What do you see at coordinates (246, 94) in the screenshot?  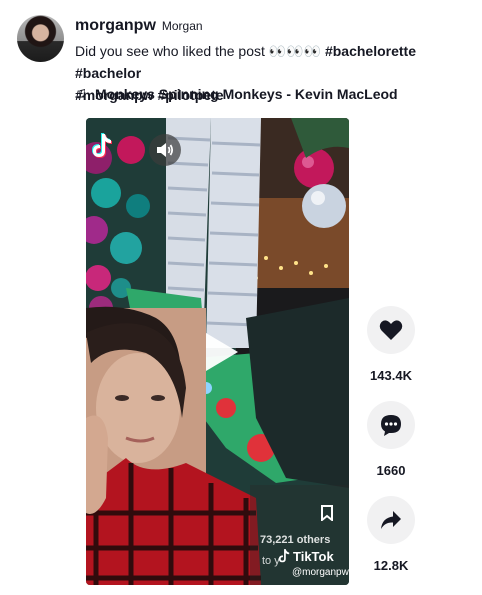 I see `music-title: Monkeys Spinning Monkeys - Kevin MacLeod` at bounding box center [246, 94].